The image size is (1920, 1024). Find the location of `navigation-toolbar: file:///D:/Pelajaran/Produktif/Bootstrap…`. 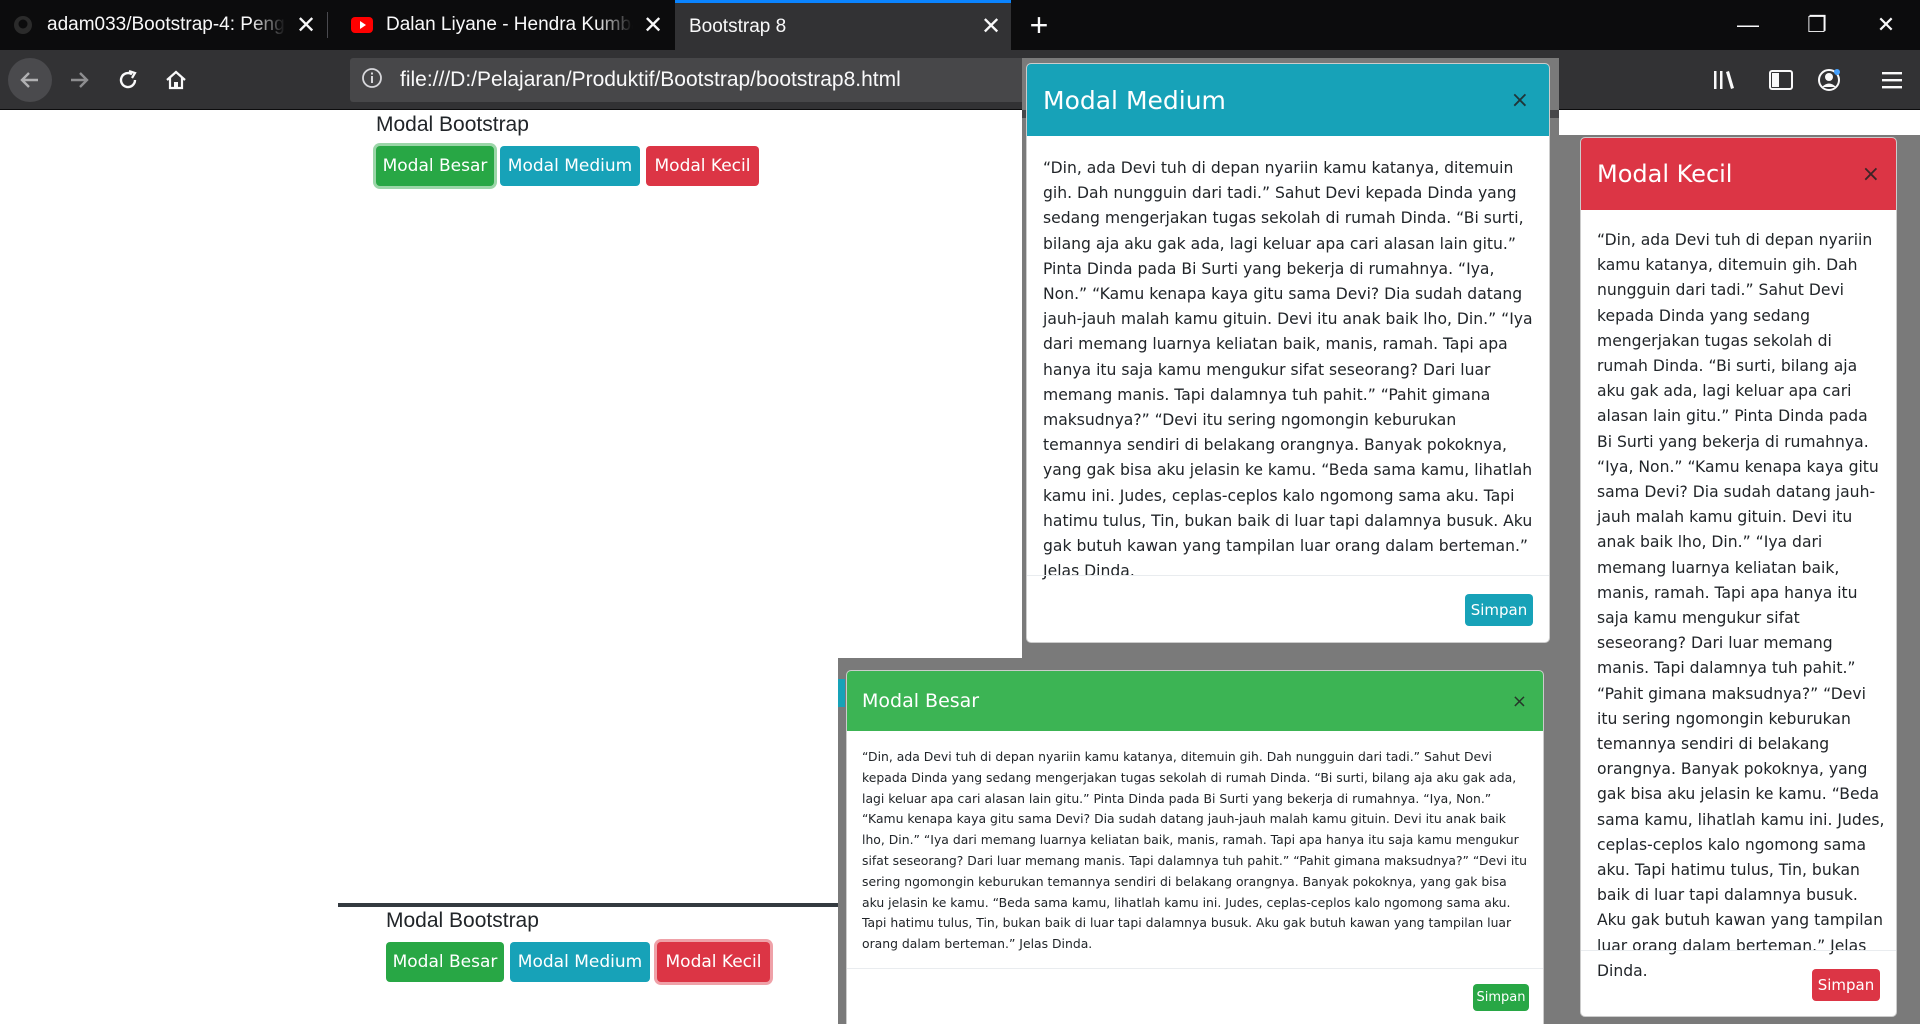

navigation-toolbar: file:///D:/Pelajaran/Produktif/Bootstrap… is located at coordinates (960, 80).